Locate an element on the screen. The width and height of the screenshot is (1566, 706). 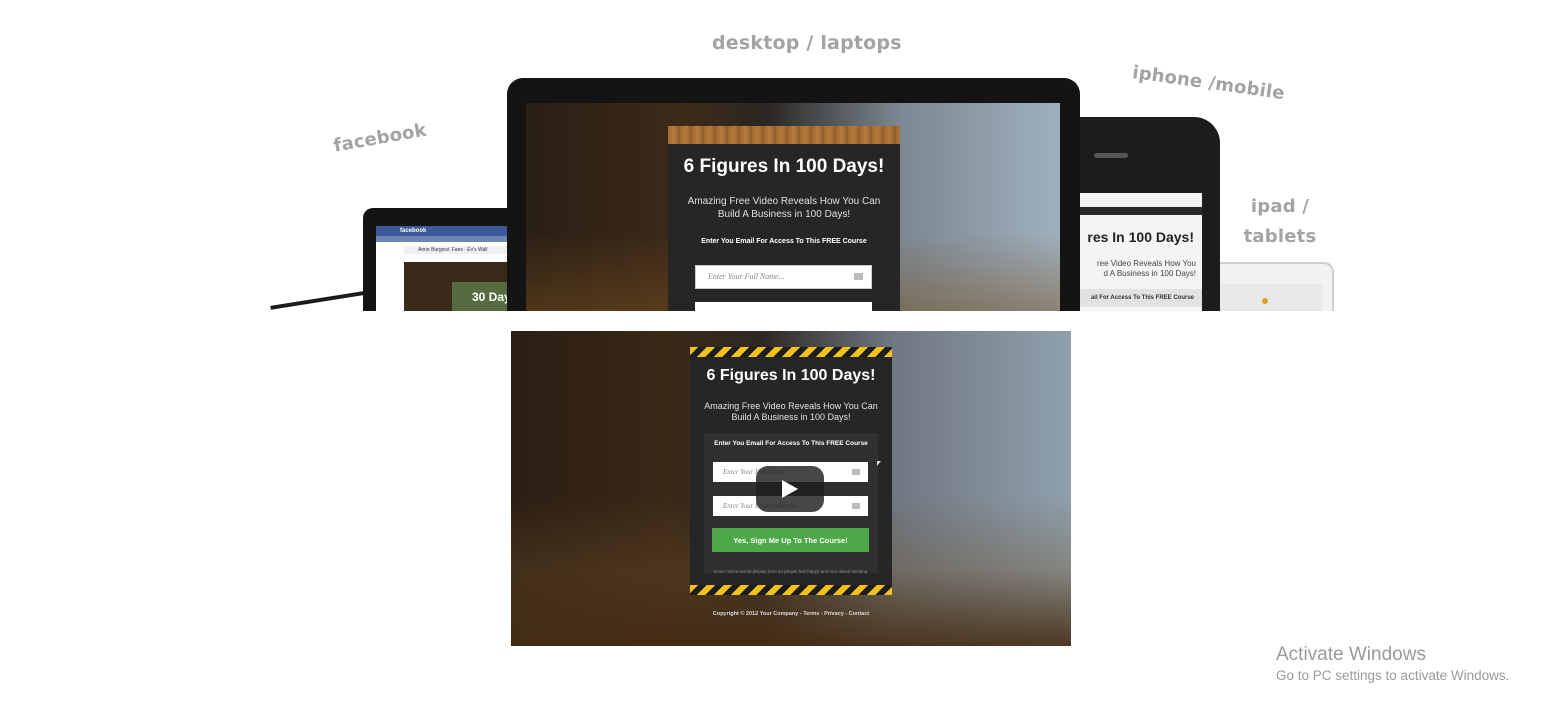
watermark-title: Activate Windows is located at coordinates (1351, 654).